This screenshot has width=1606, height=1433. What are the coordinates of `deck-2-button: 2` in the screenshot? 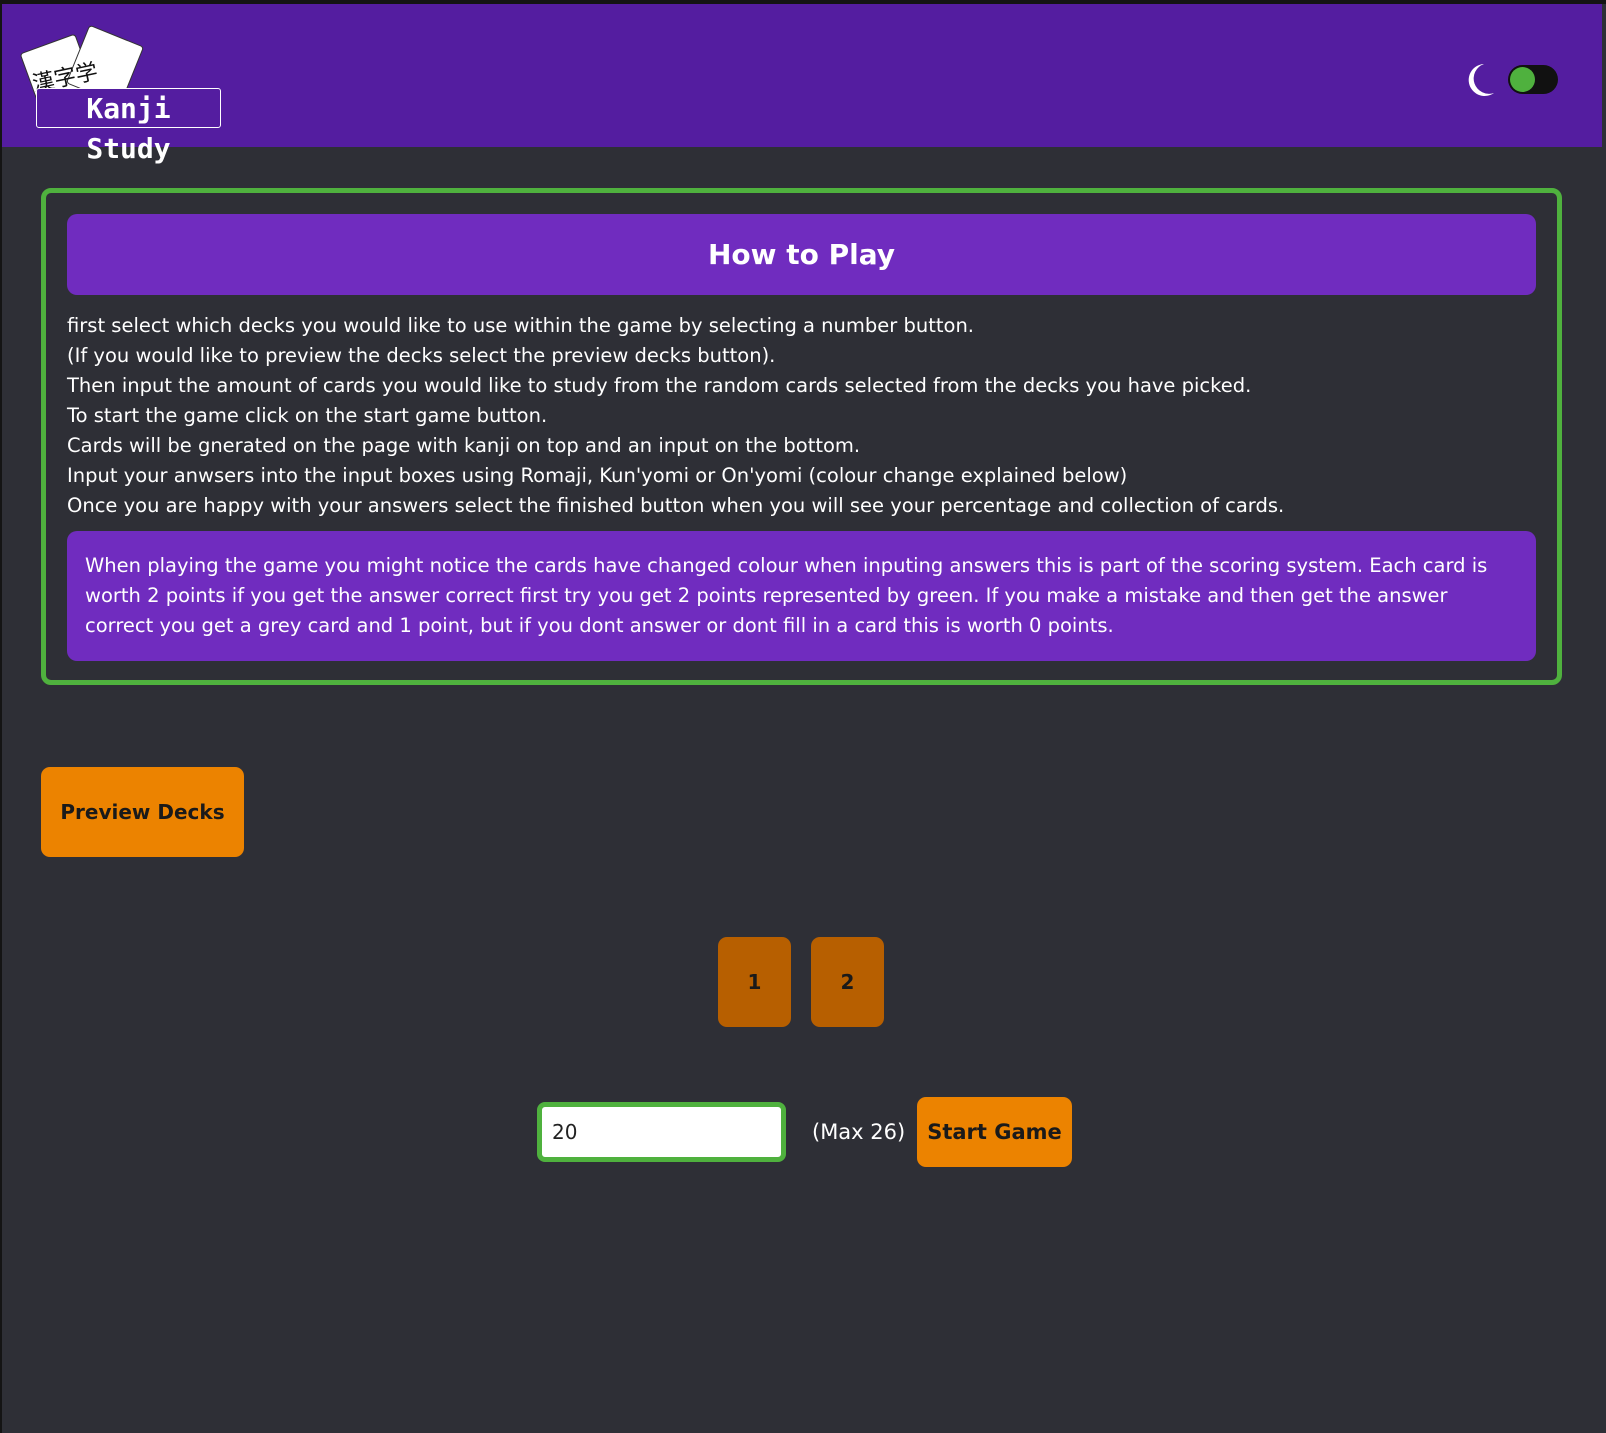 It's located at (847, 982).